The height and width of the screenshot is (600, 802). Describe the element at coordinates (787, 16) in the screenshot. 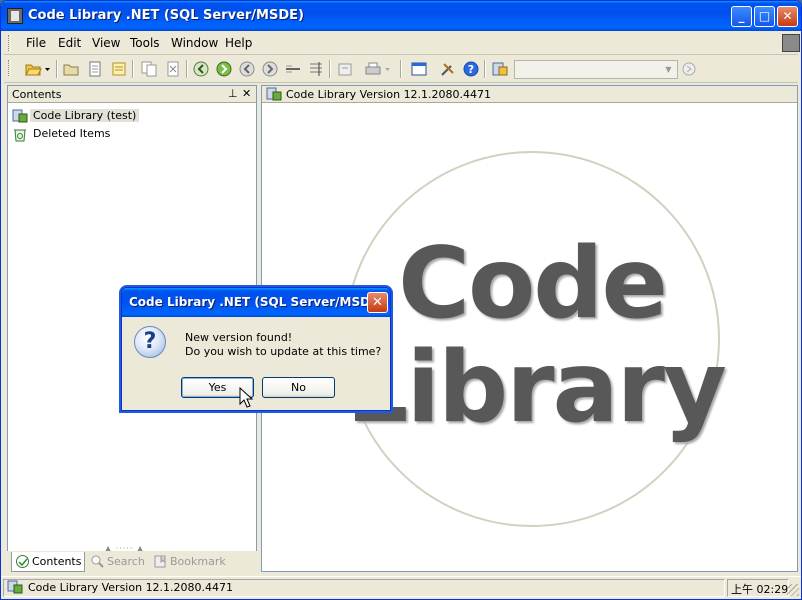

I see `close-button: ✕` at that location.